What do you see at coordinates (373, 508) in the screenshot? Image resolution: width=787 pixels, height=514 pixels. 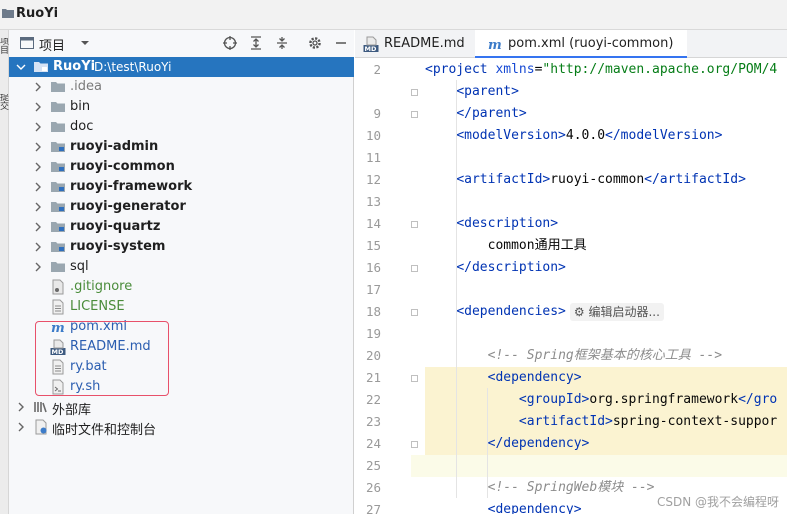 I see `line-number: 27` at bounding box center [373, 508].